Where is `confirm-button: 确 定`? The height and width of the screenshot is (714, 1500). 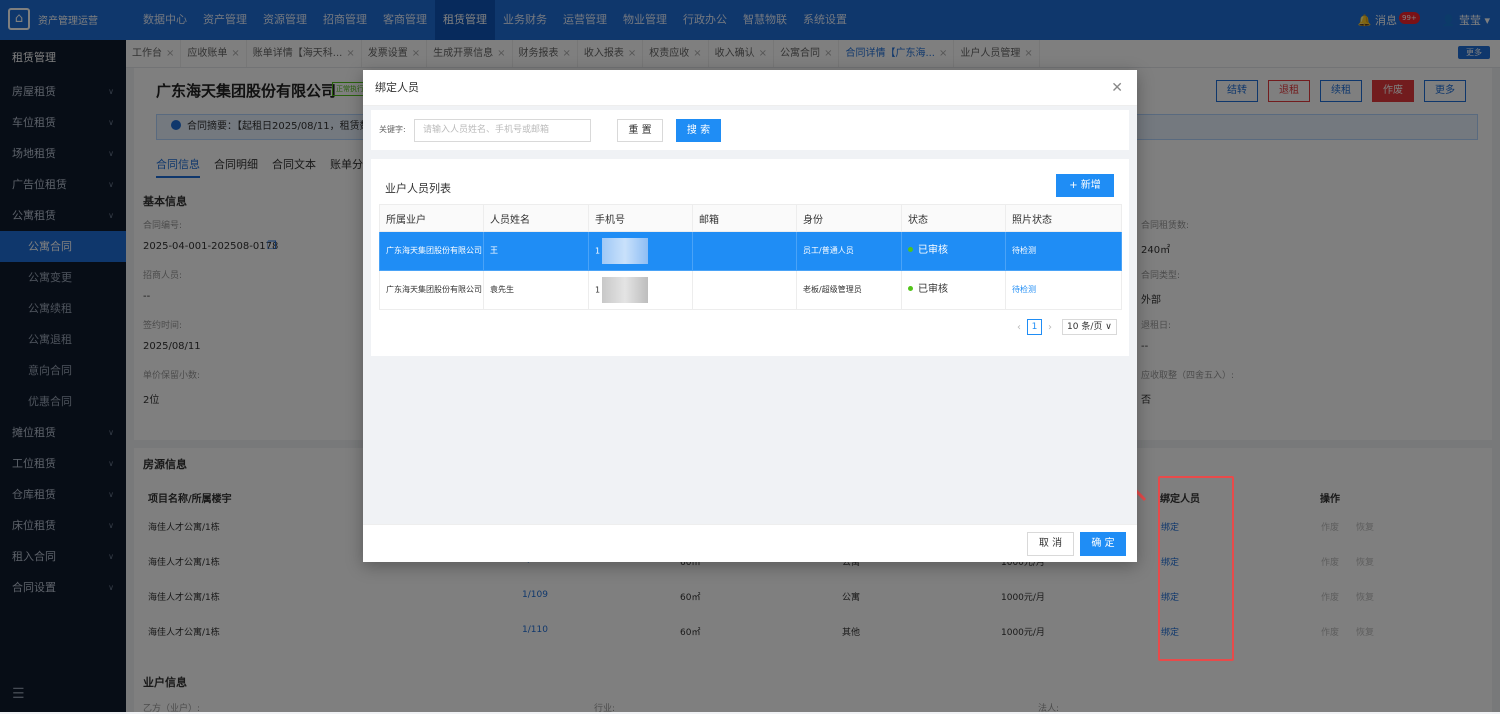 confirm-button: 确 定 is located at coordinates (1103, 544).